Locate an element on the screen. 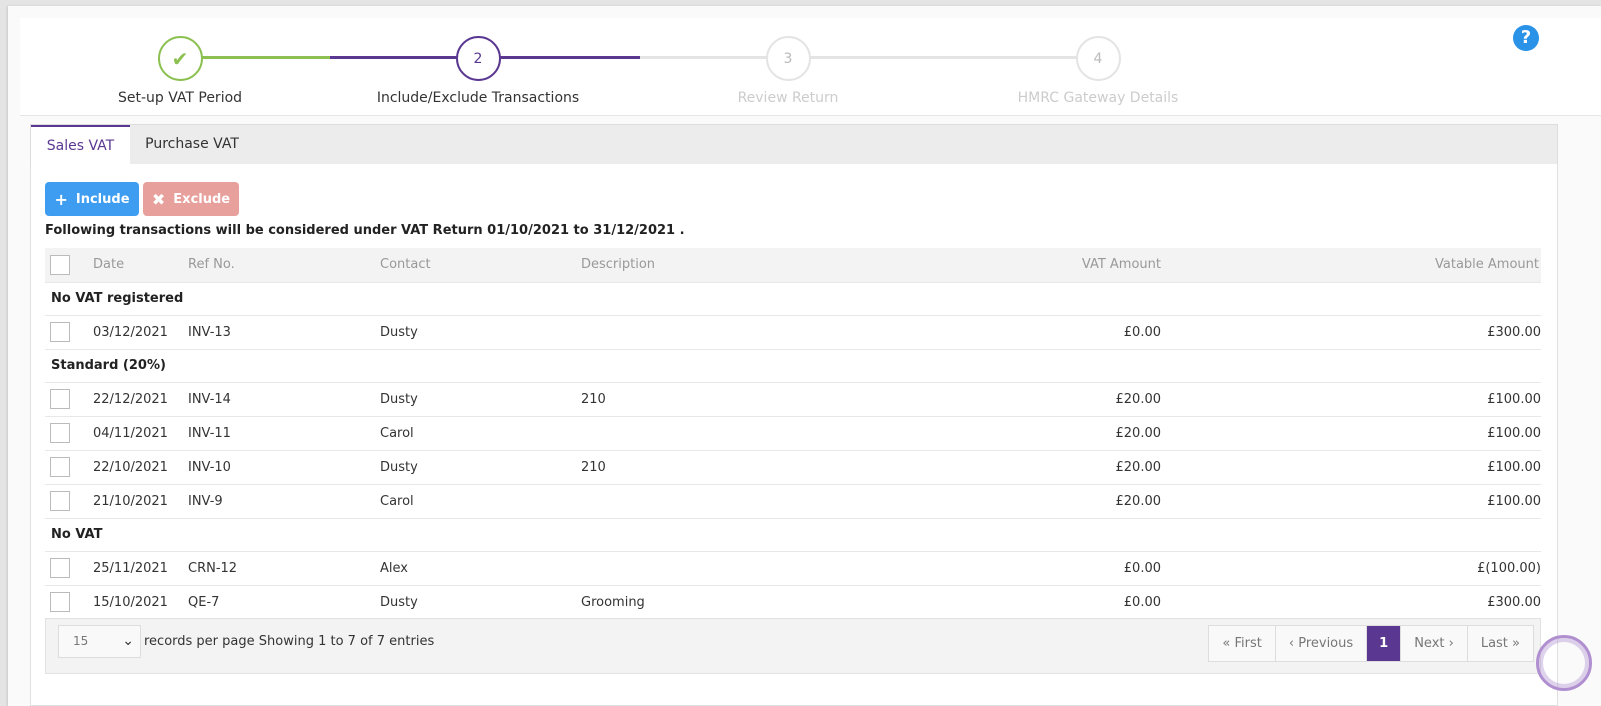 The height and width of the screenshot is (706, 1601). wizard-step-include-exclude: 2 Include/Exclude Transactions is located at coordinates (478, 71).